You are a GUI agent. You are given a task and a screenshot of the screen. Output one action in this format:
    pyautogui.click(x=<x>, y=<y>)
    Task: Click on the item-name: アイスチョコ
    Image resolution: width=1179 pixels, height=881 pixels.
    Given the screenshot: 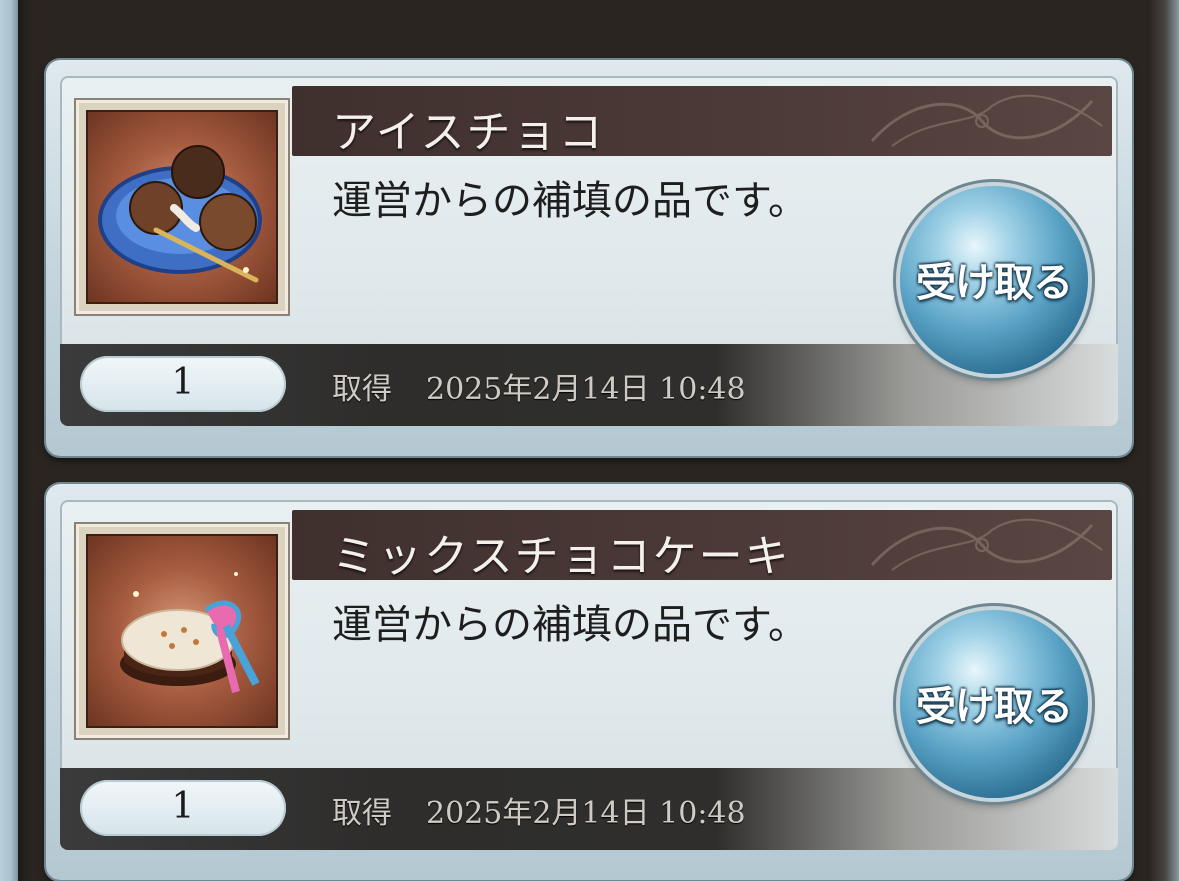 What is the action you would take?
    pyautogui.click(x=468, y=132)
    